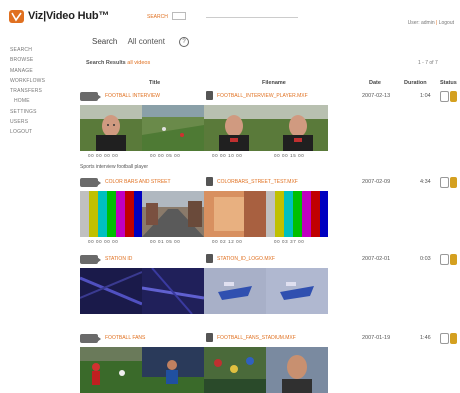 The image size is (460, 393). I want to click on user-label: User: admin, so click(421, 23).